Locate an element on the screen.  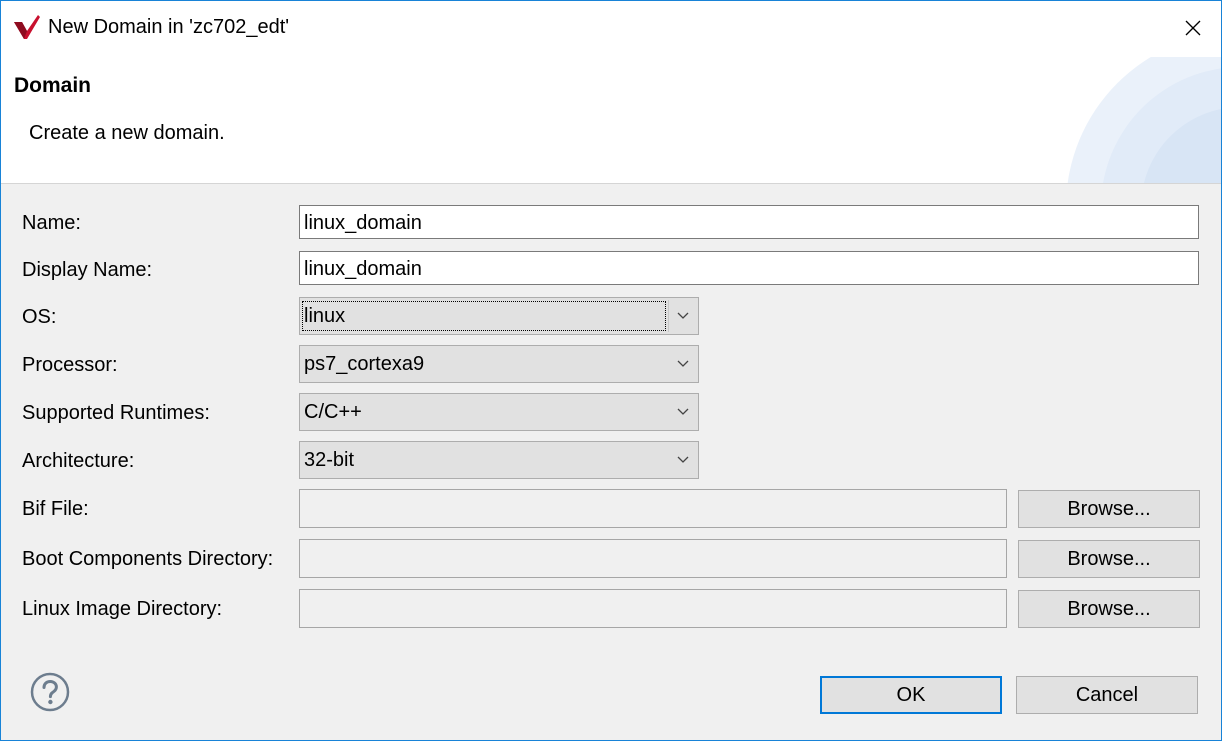
header-separator is located at coordinates (611, 183).